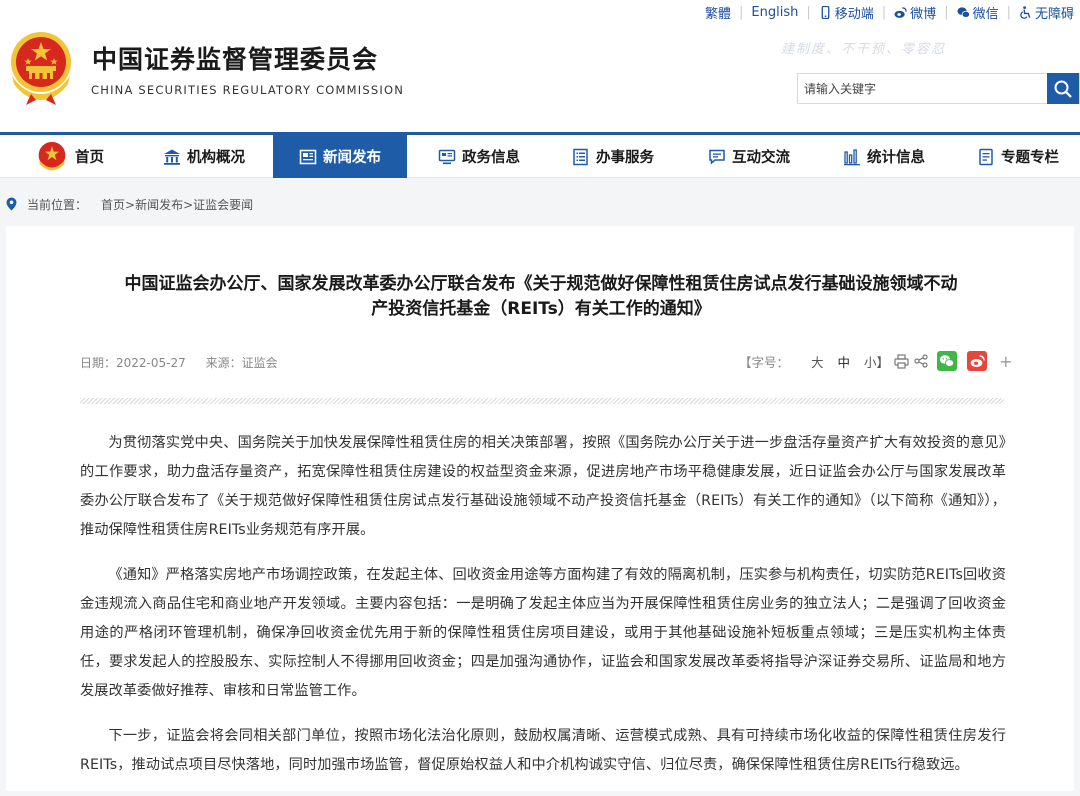 The height and width of the screenshot is (796, 1080). What do you see at coordinates (177, 204) in the screenshot?
I see `breadcrumb-path: 首页>新闻发布>证监会要闻` at bounding box center [177, 204].